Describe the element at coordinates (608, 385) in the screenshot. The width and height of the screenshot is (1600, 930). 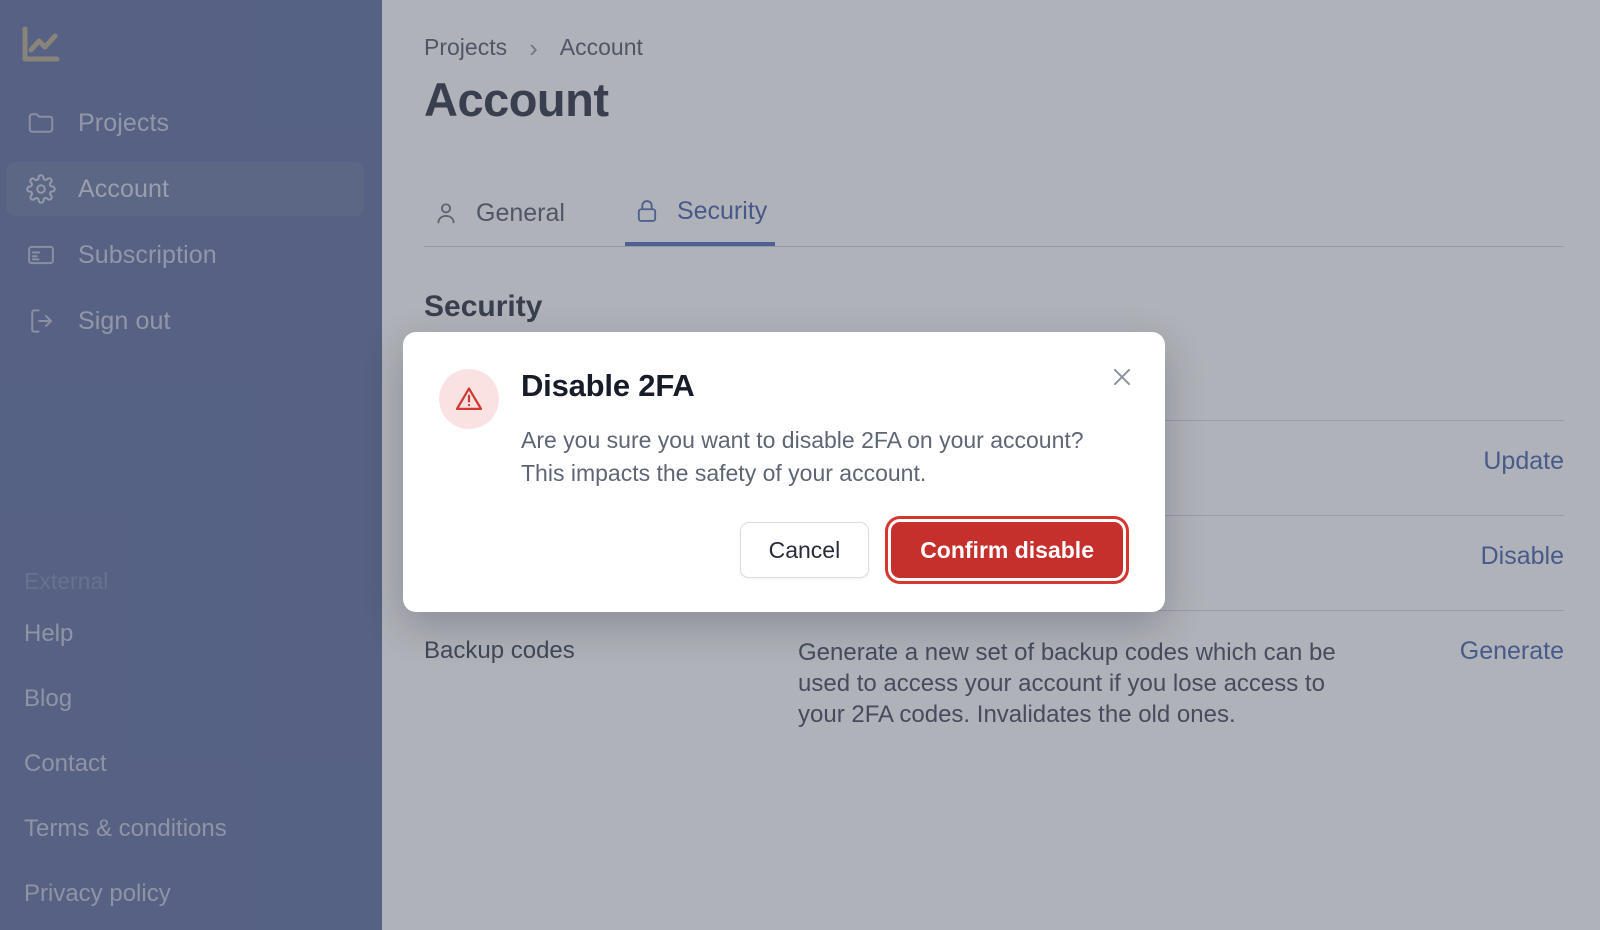
I see `dialog-title: Disable 2FA` at that location.